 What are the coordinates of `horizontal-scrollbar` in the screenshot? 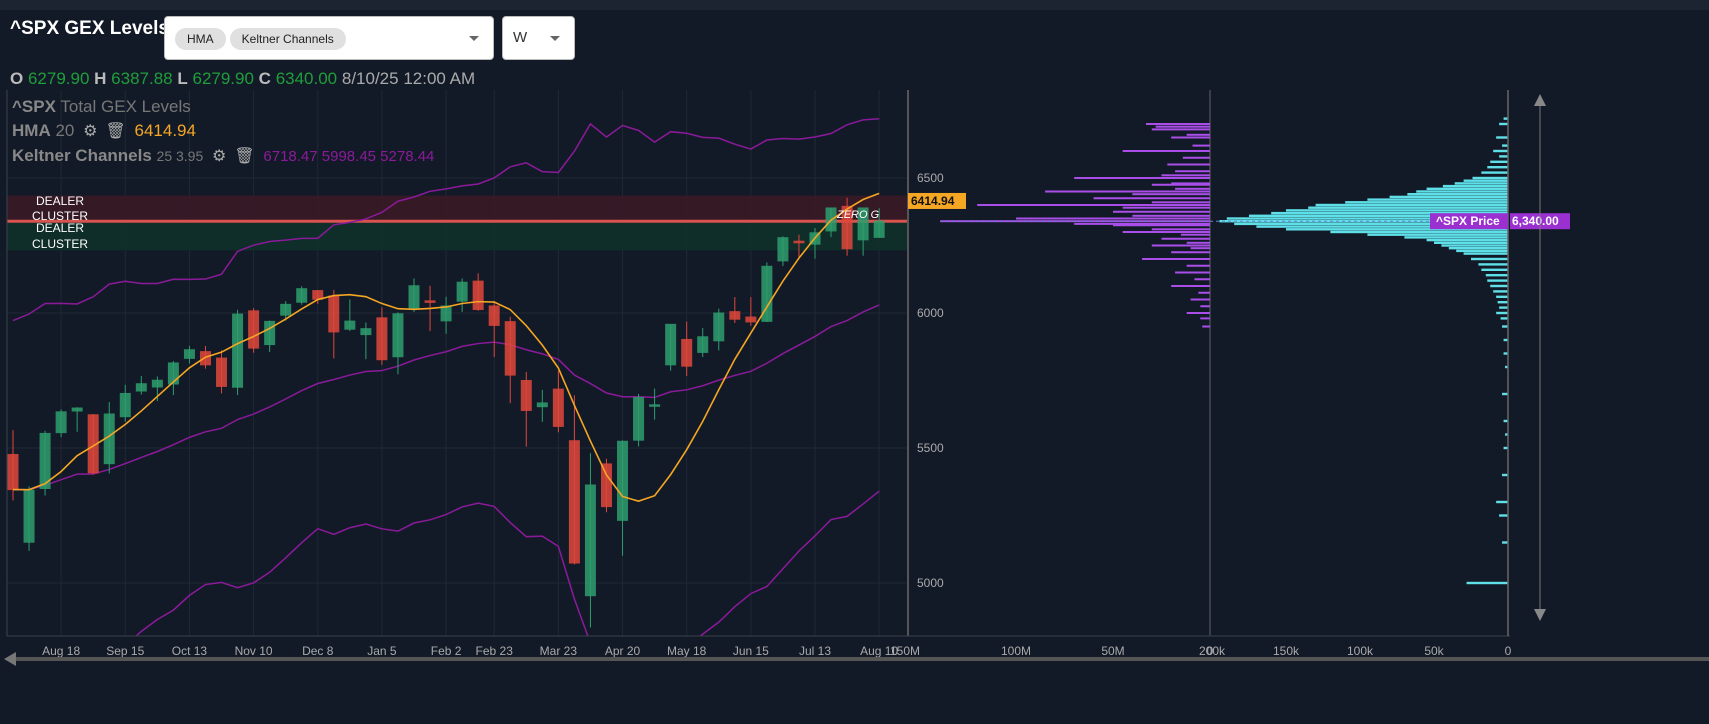 It's located at (861, 659).